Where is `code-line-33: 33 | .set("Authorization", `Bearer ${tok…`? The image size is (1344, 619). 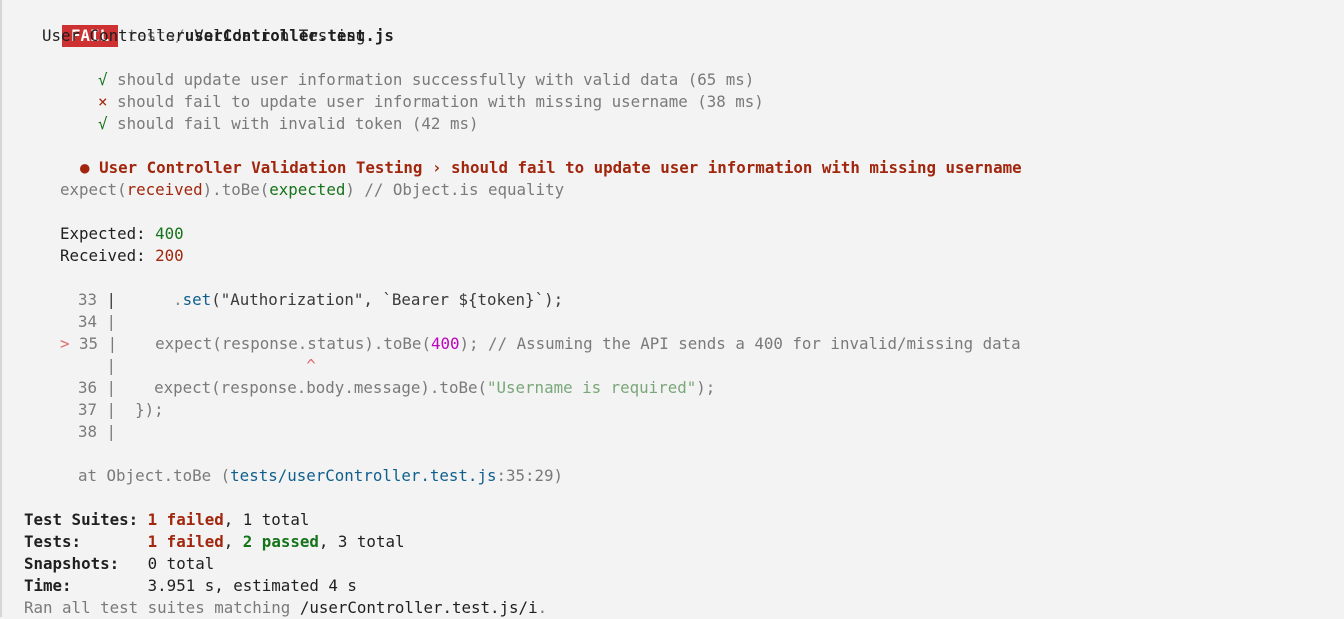 code-line-33: 33 | .set("Authorization", `Bearer ${tok… is located at coordinates (321, 299).